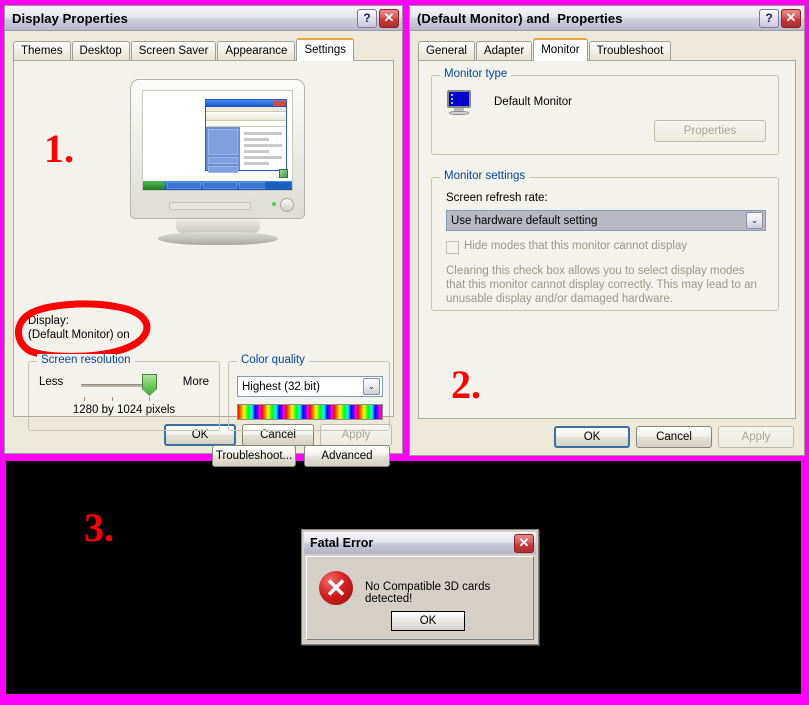  What do you see at coordinates (51, 382) in the screenshot?
I see `resolution-less-label: Less` at bounding box center [51, 382].